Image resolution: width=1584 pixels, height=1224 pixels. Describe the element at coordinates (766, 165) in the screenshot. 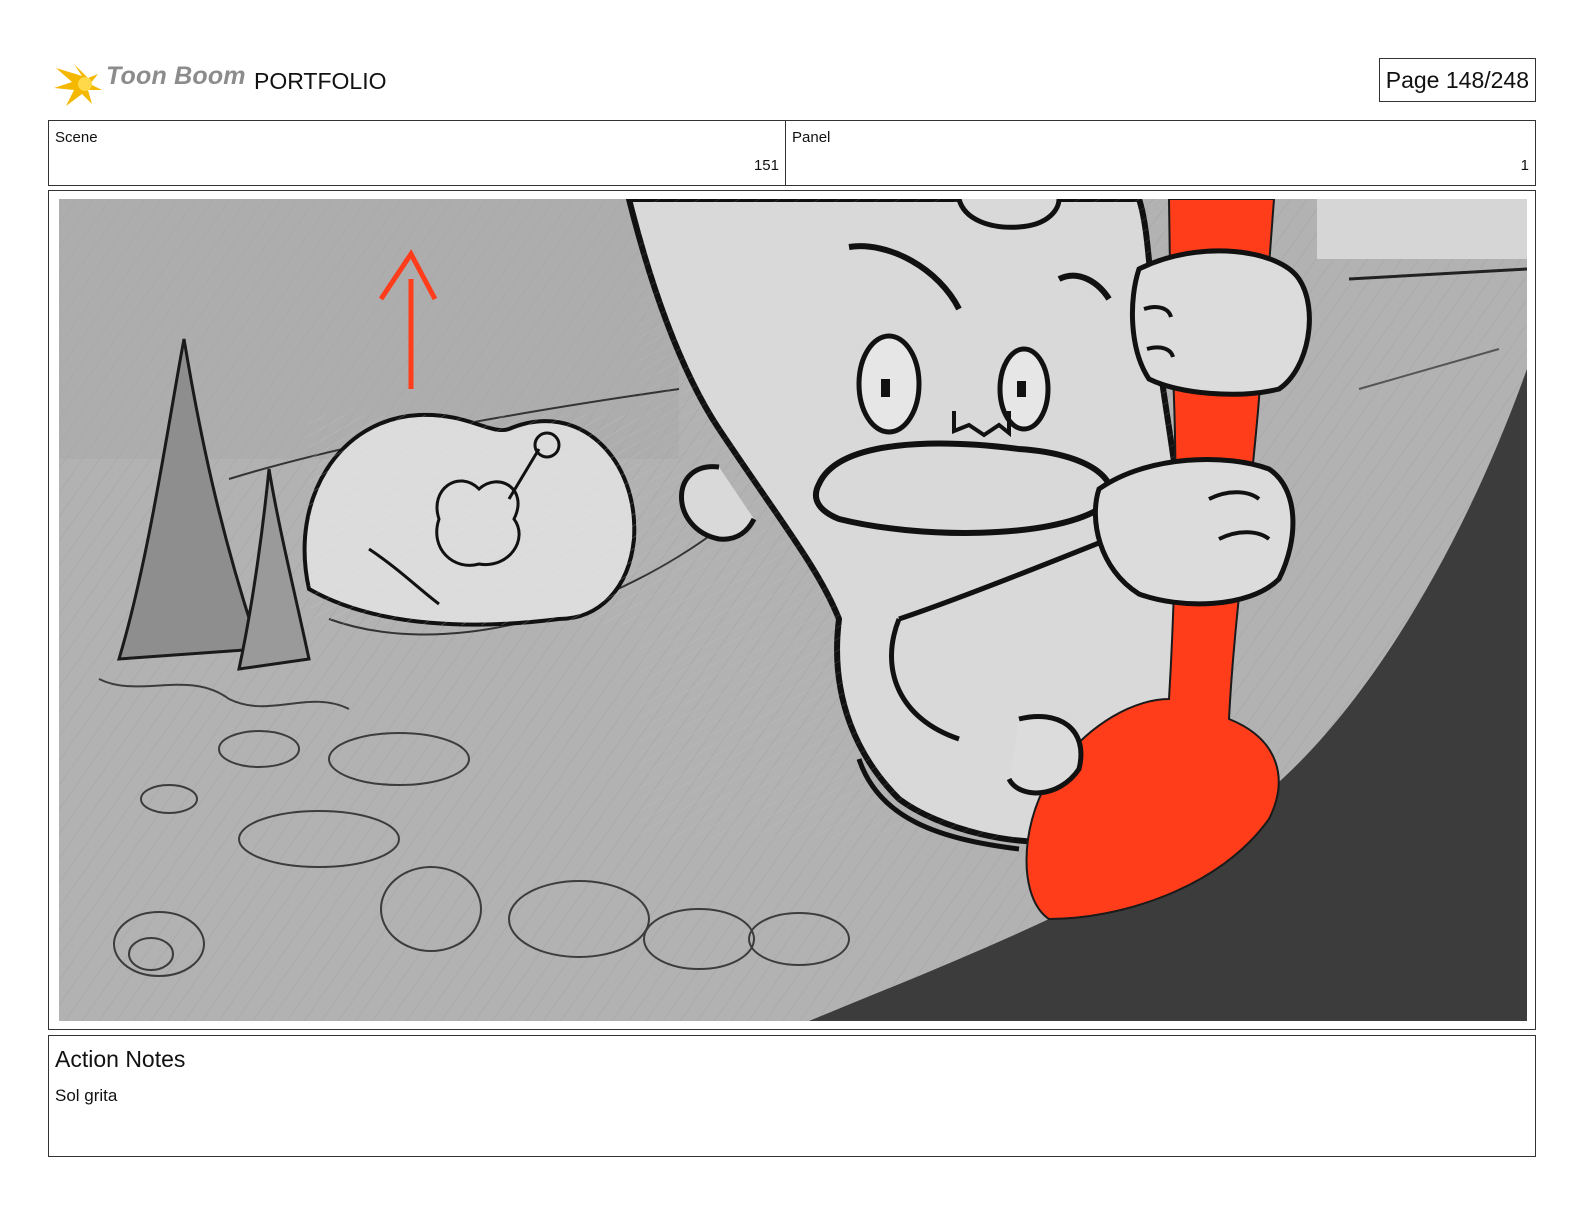

I see `scene-value: 151` at that location.